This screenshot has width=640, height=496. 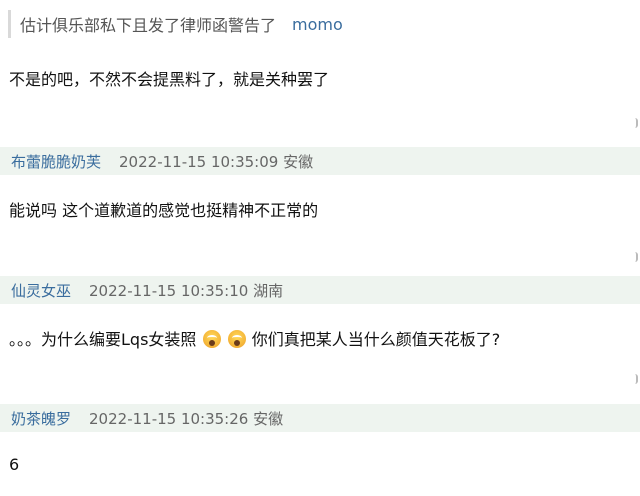 What do you see at coordinates (216, 161) in the screenshot?
I see `comment-timestamp-location: 2022-11-15 10:35:09 安徽` at bounding box center [216, 161].